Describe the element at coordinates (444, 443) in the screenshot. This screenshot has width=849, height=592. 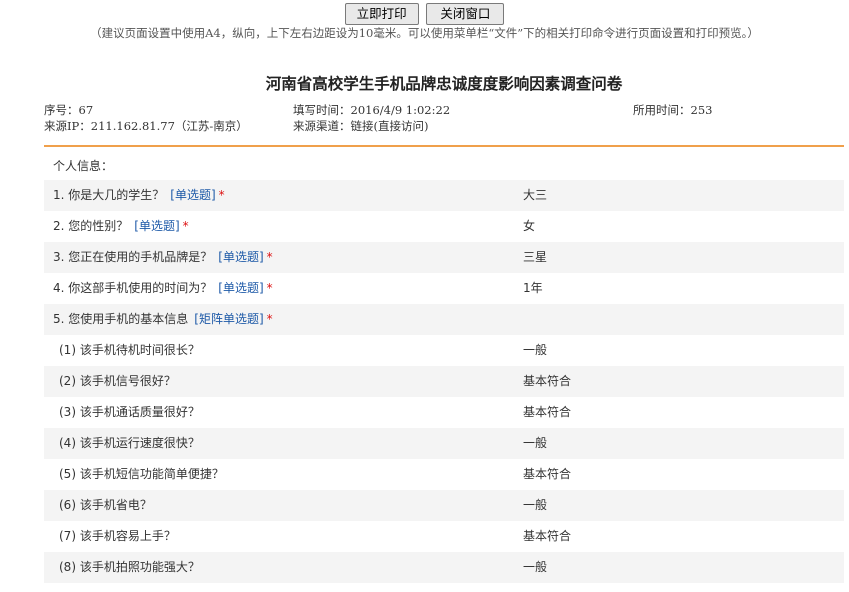
I see `matrix-row: (4) 该手机运行速度很快？ 一般` at that location.